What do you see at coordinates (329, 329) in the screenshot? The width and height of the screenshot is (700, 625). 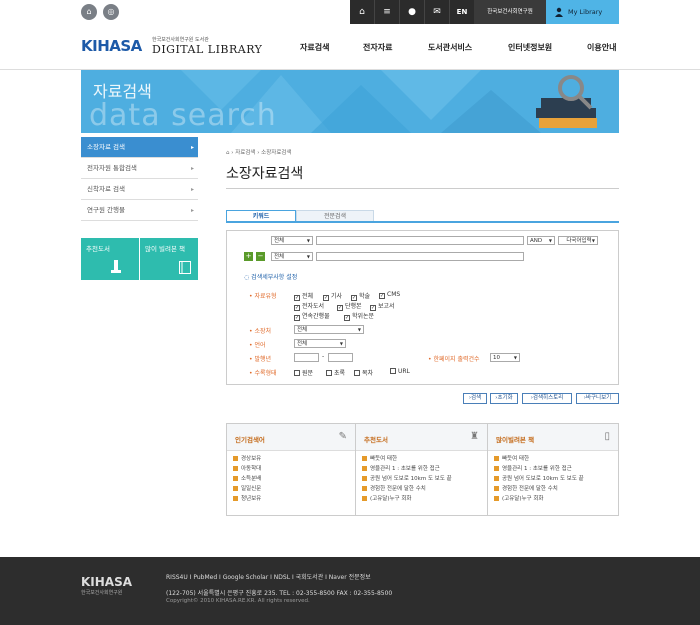 I see `location-select: 전체` at bounding box center [329, 329].